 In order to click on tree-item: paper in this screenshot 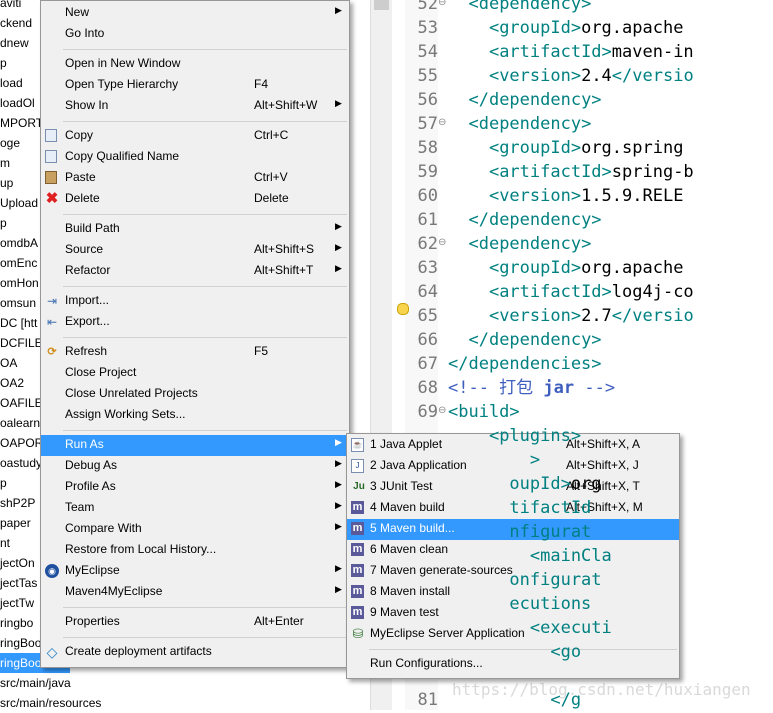, I will do `click(15, 523)`.